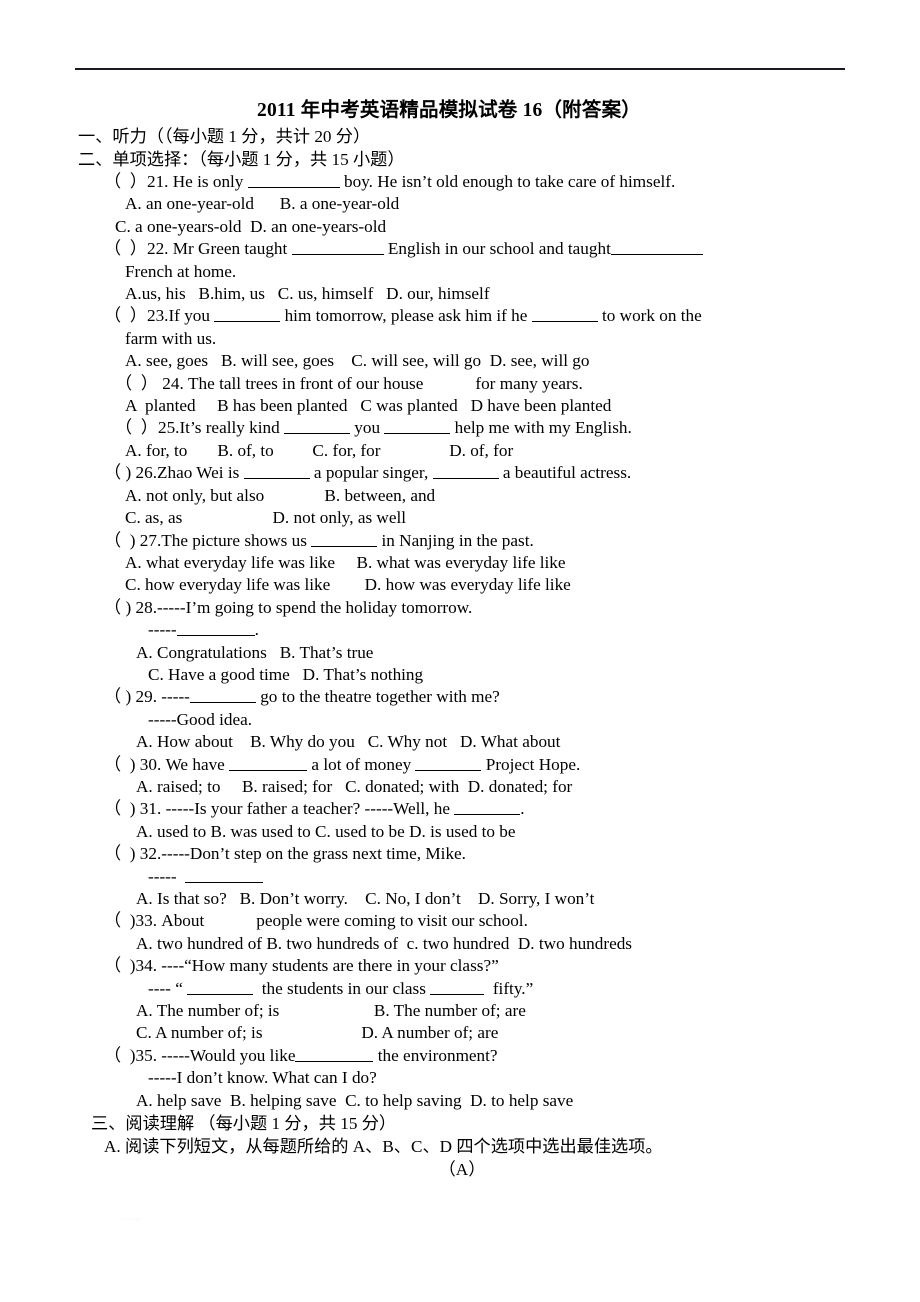  What do you see at coordinates (262, 204) in the screenshot?
I see `question-21-option-row-1: A. an one-year-old B. a one-year-old` at bounding box center [262, 204].